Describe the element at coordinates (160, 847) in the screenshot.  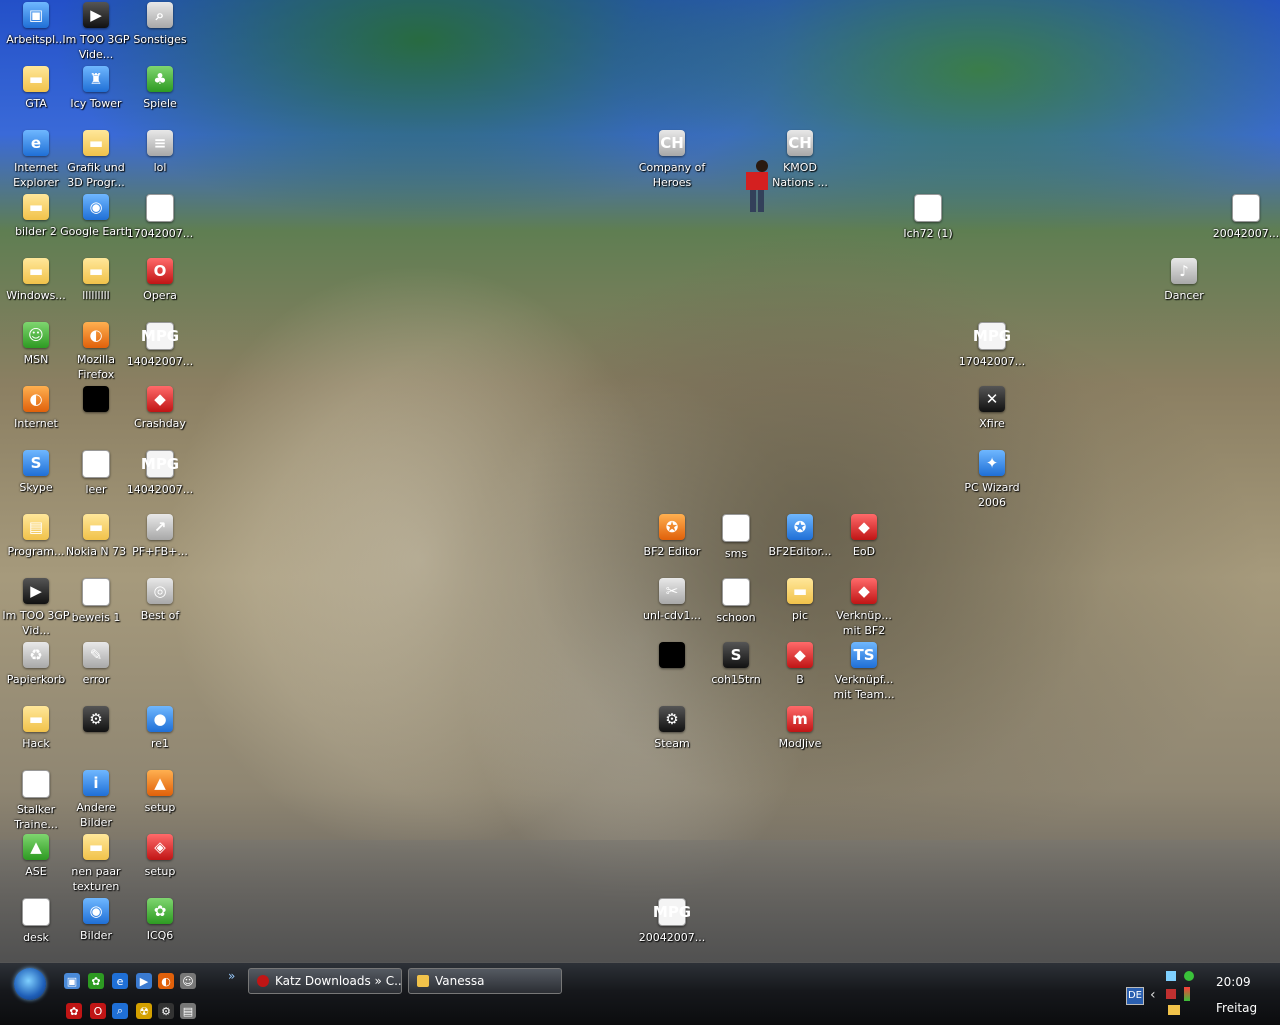
I see `installer-icon: ◈` at that location.